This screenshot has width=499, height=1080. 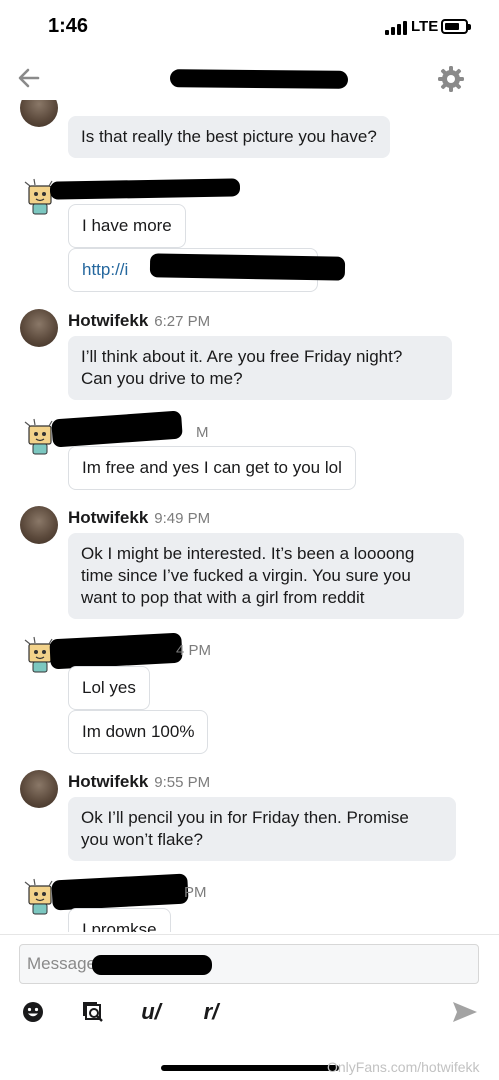 I want to click on message-time: 6:27 PM, so click(x=182, y=321).